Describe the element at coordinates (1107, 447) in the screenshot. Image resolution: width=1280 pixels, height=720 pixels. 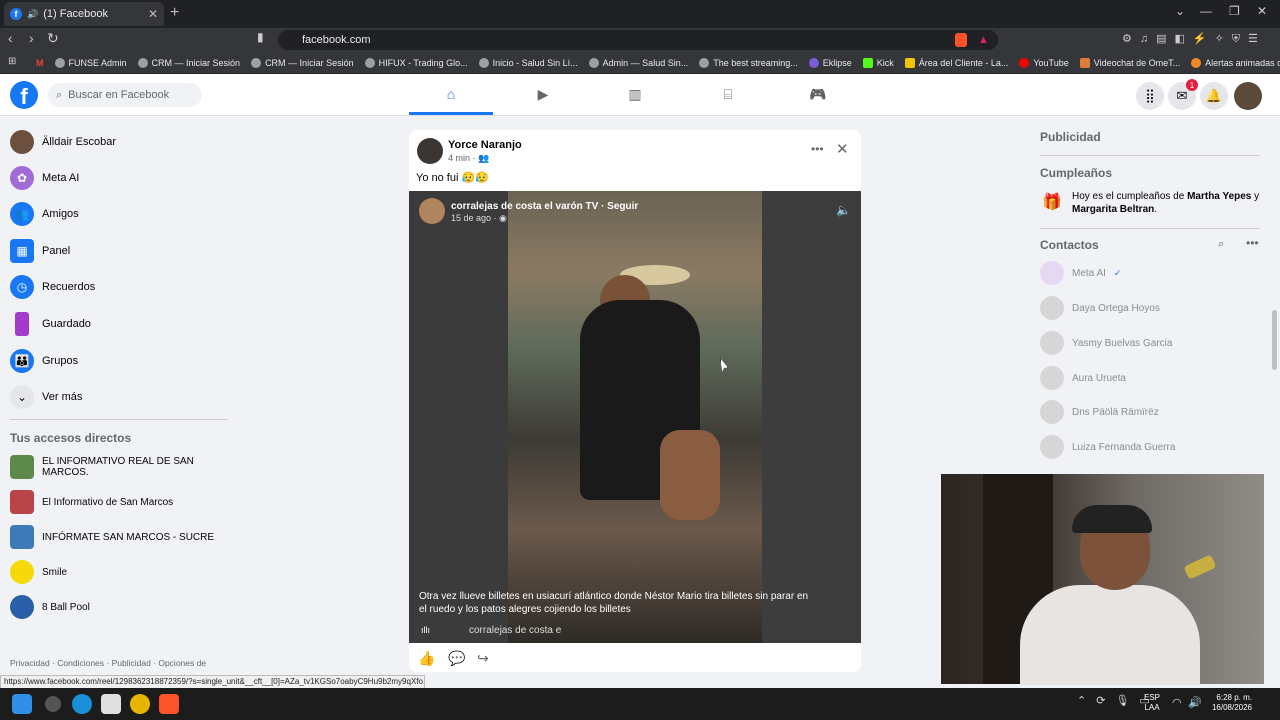
I see `contact-item: Luiza Fernanda Guerra` at that location.